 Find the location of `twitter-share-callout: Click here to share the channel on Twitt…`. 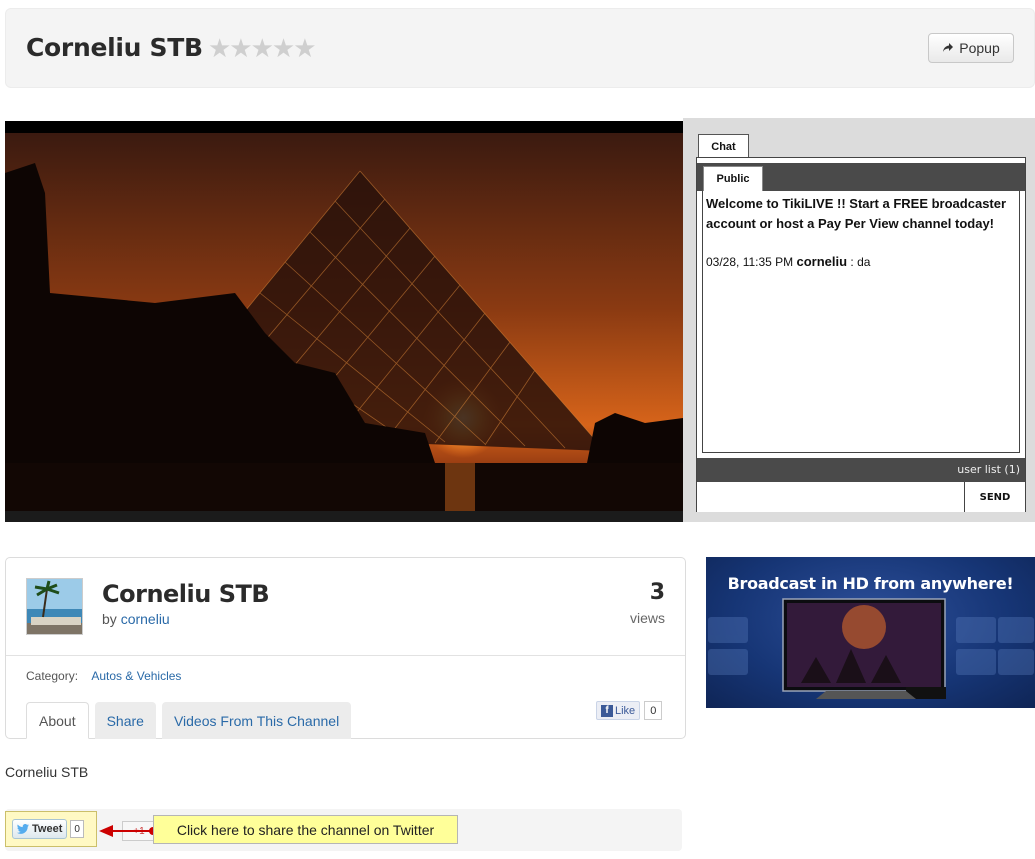

twitter-share-callout: Click here to share the channel on Twitt… is located at coordinates (305, 829).